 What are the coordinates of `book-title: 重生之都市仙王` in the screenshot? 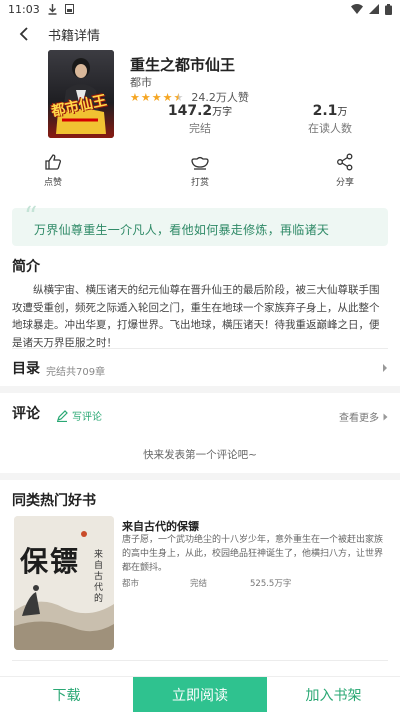 It's located at (183, 65).